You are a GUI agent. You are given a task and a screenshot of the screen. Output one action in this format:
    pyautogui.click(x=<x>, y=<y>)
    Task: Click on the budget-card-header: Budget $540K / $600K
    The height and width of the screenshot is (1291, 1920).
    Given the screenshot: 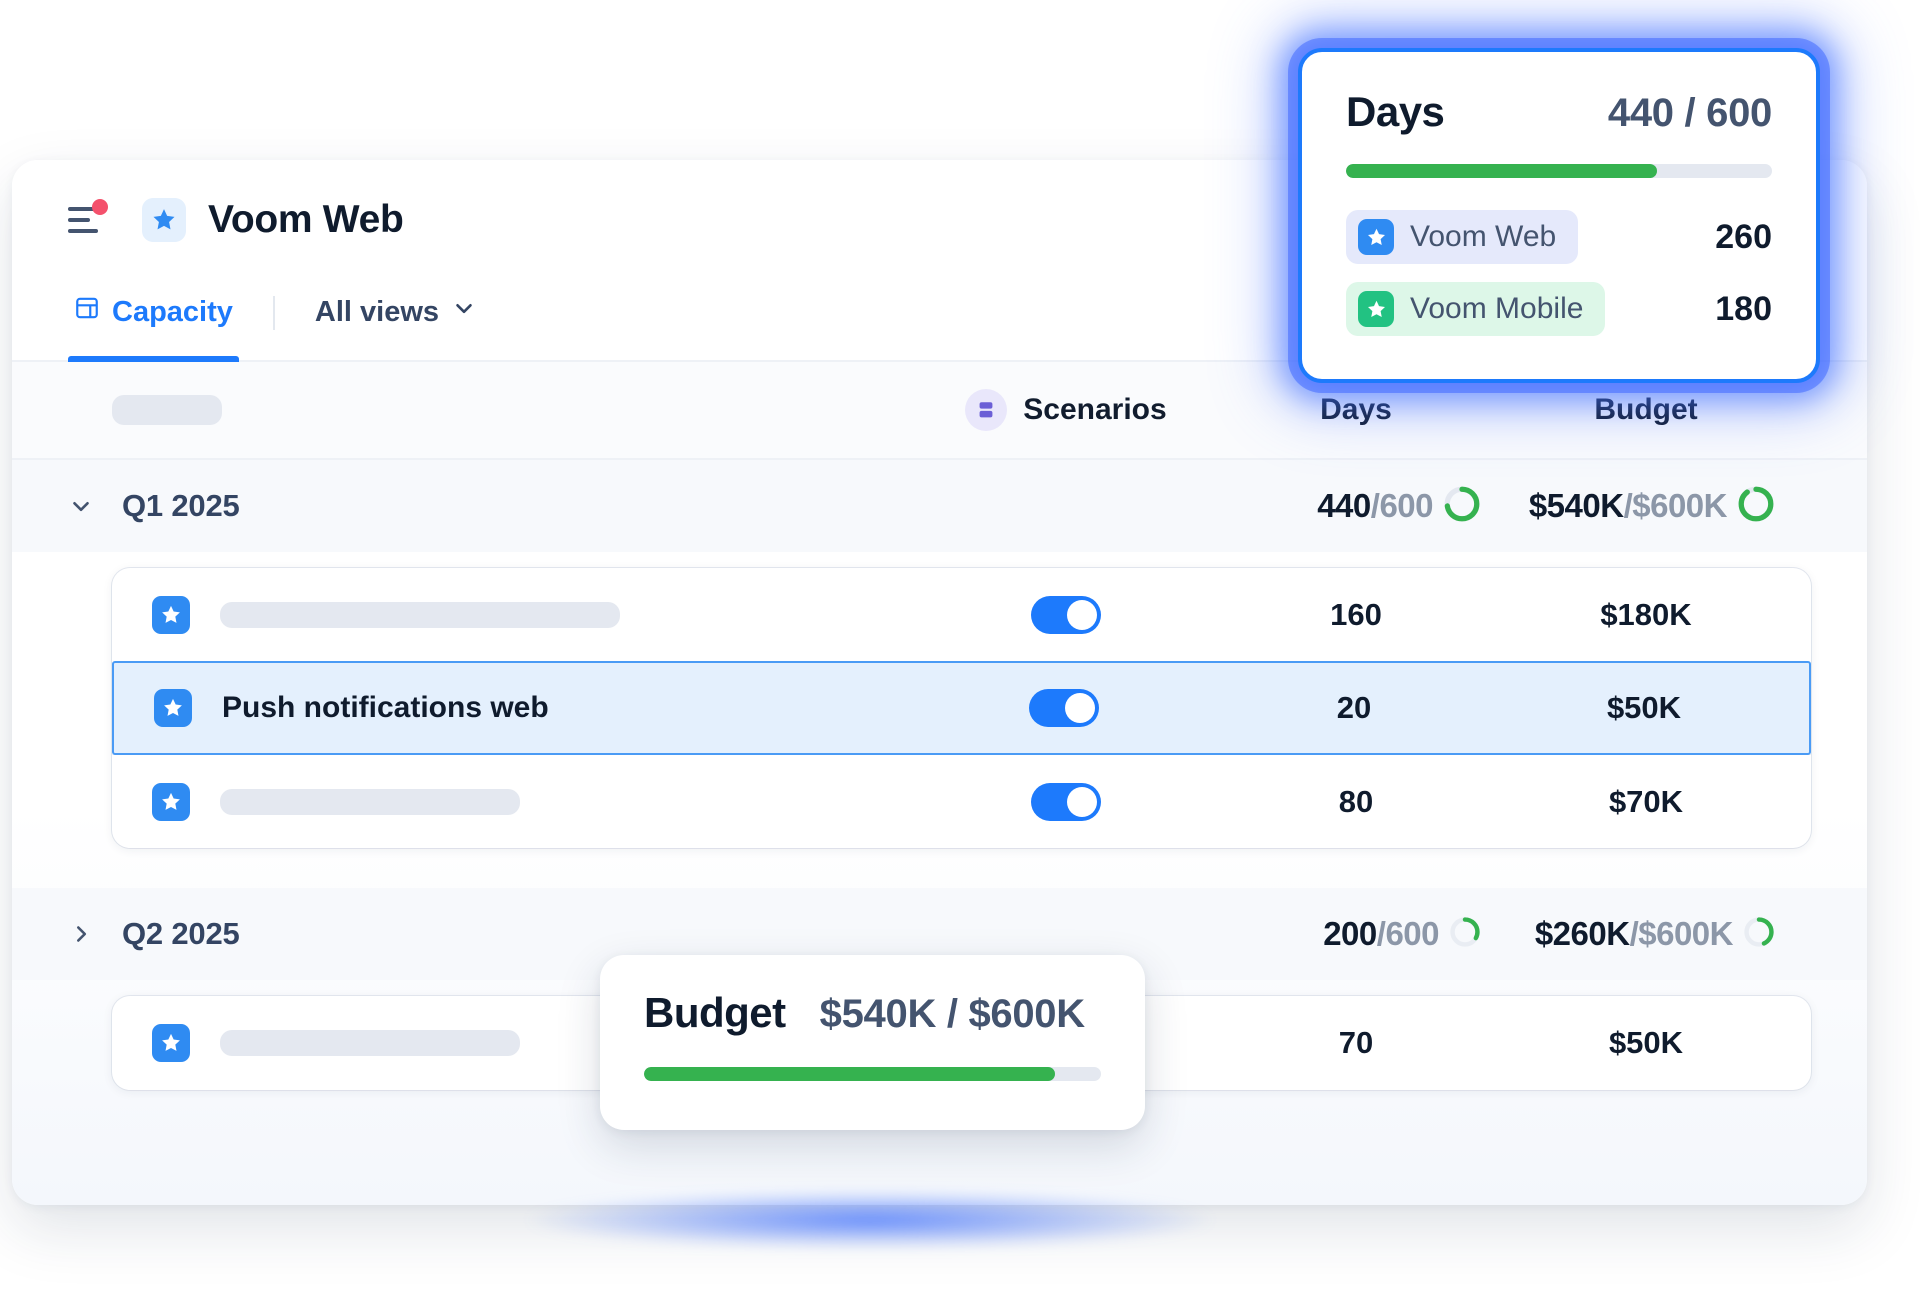 What is the action you would take?
    pyautogui.click(x=872, y=1013)
    